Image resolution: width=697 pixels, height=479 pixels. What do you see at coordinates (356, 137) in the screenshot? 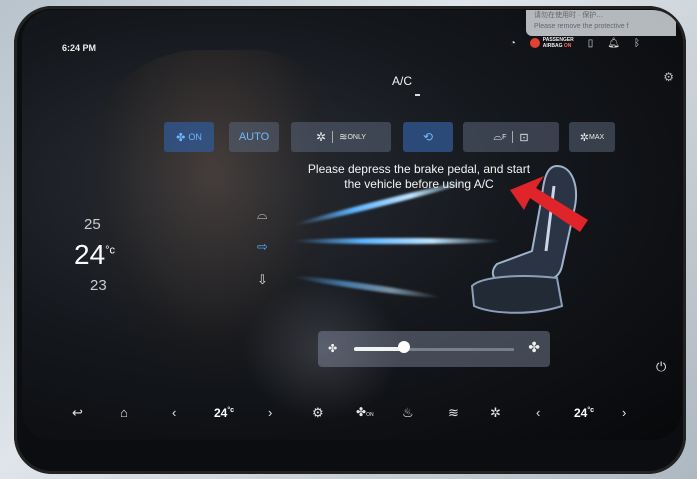
I see `only-label: ONLY` at bounding box center [356, 137].